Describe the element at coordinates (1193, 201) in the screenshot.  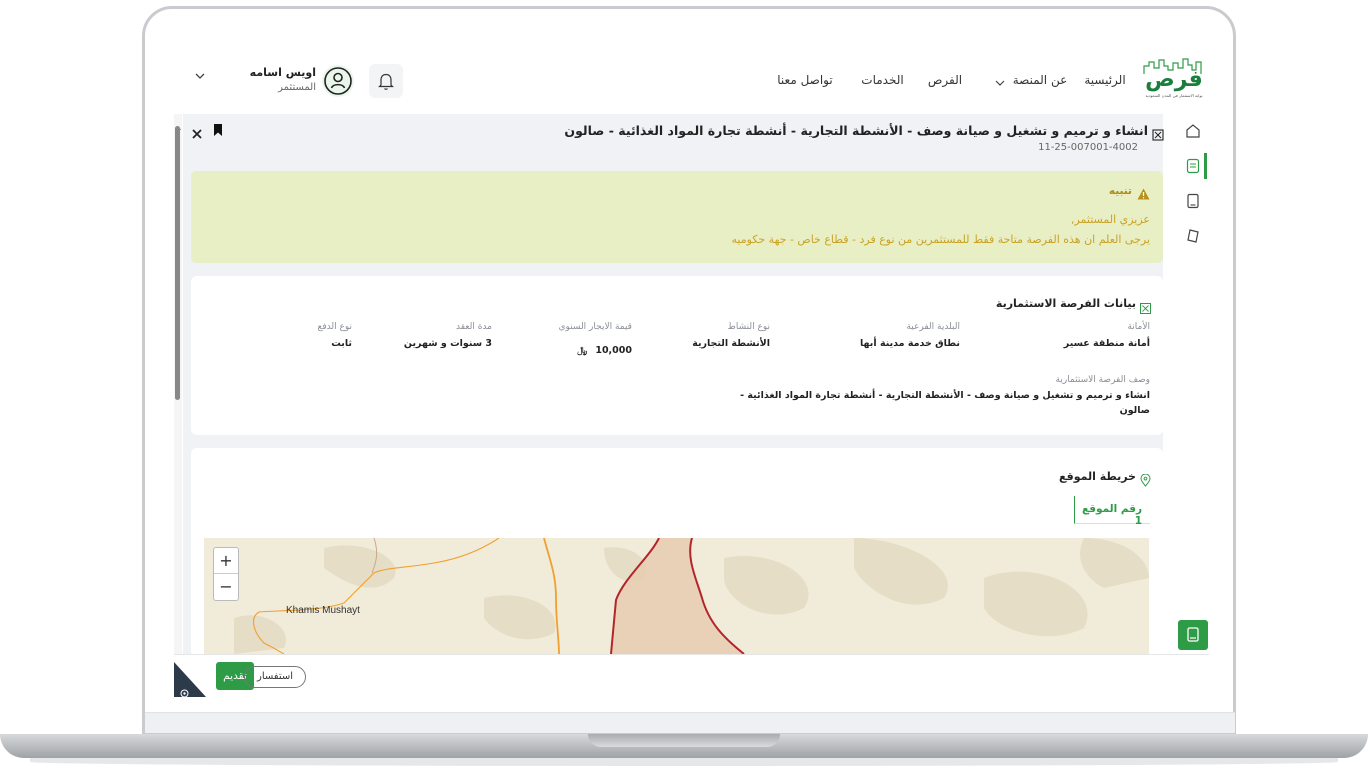
I see `notebook-icon` at that location.